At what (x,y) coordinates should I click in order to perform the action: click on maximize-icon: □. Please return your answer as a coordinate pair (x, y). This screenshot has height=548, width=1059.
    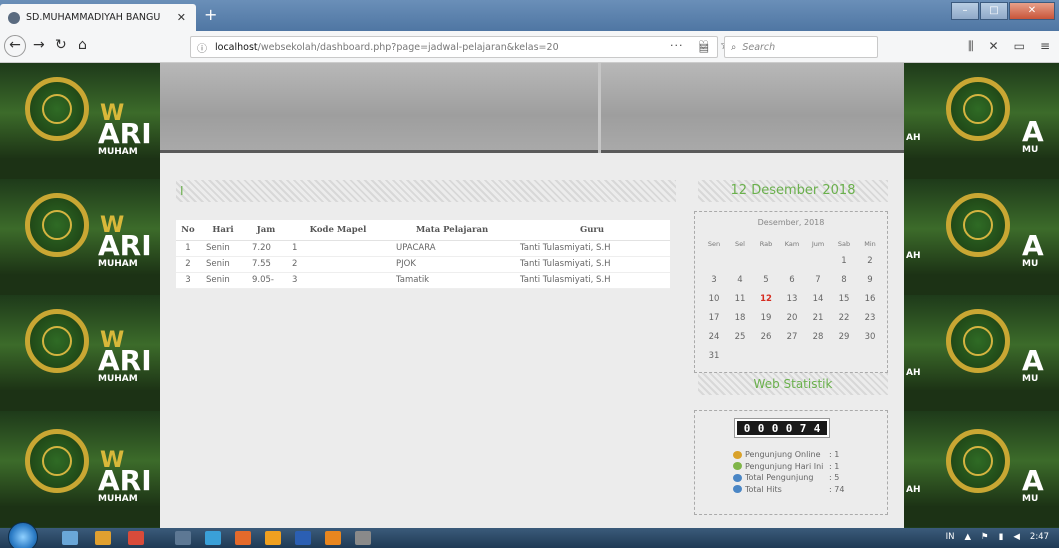
    Looking at the image, I should click on (994, 11).